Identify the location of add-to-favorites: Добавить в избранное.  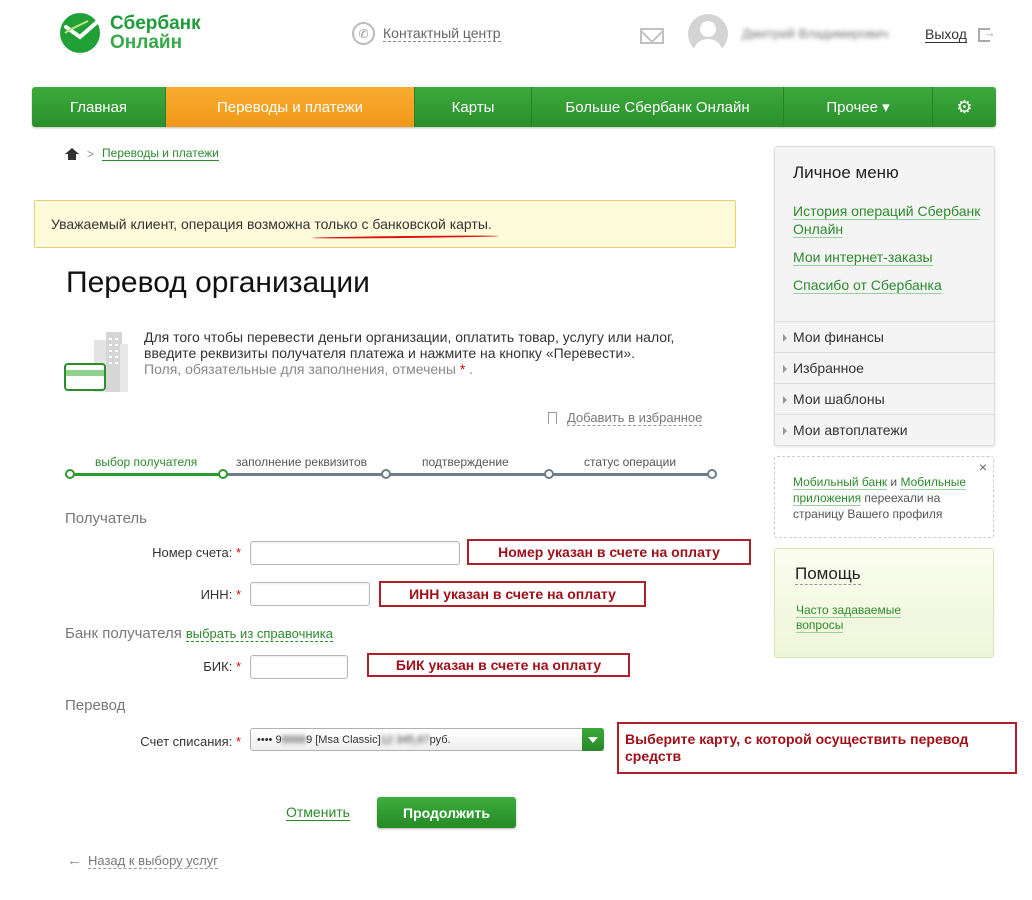
(625, 418).